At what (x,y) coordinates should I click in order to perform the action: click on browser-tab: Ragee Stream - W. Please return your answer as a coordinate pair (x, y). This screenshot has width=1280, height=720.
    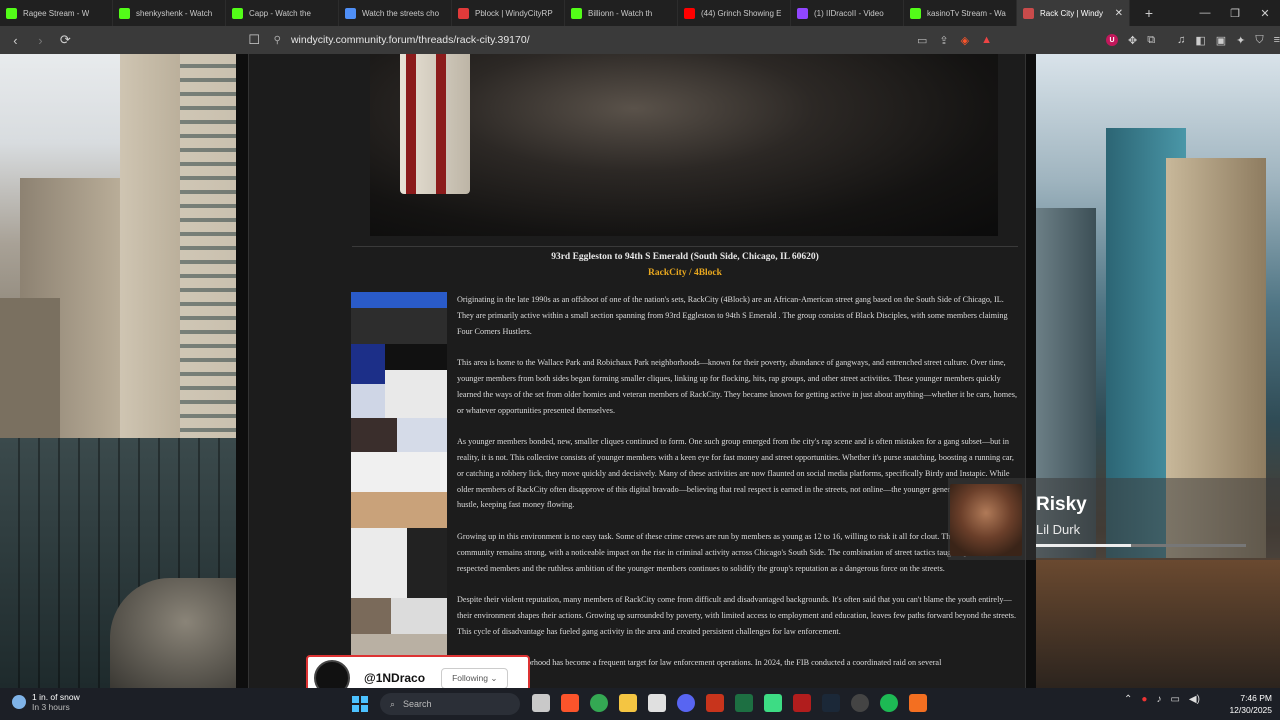
    Looking at the image, I should click on (56, 13).